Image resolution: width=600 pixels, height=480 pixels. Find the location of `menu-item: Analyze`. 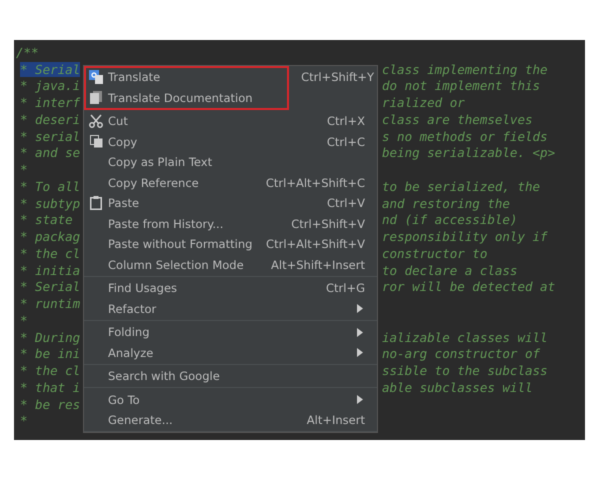

menu-item: Analyze is located at coordinates (230, 352).